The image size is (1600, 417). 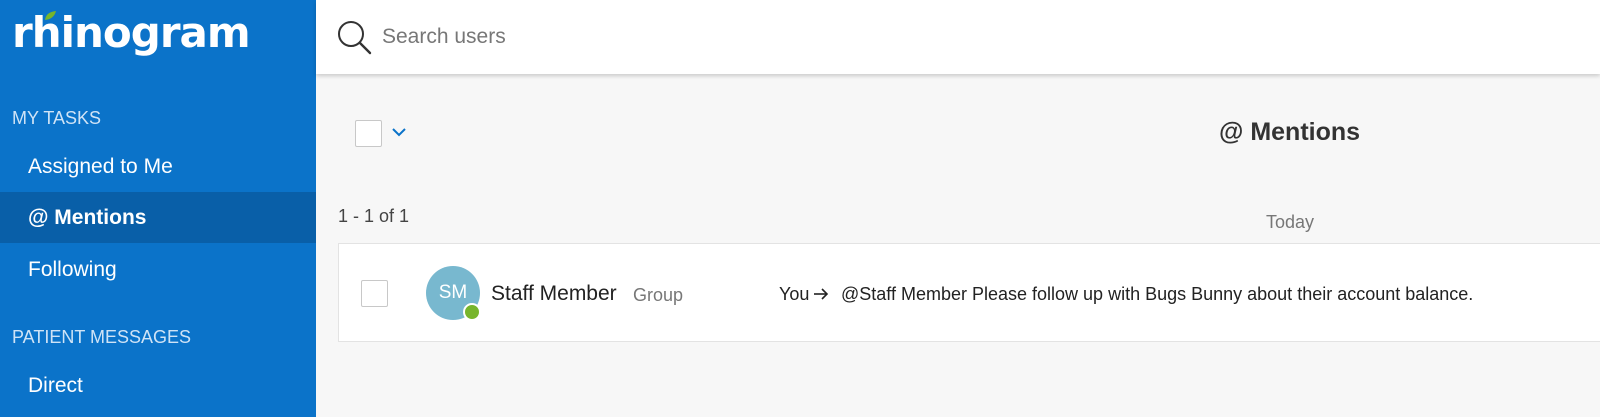 I want to click on sidebar-item-label: Assigned to Me, so click(x=100, y=166).